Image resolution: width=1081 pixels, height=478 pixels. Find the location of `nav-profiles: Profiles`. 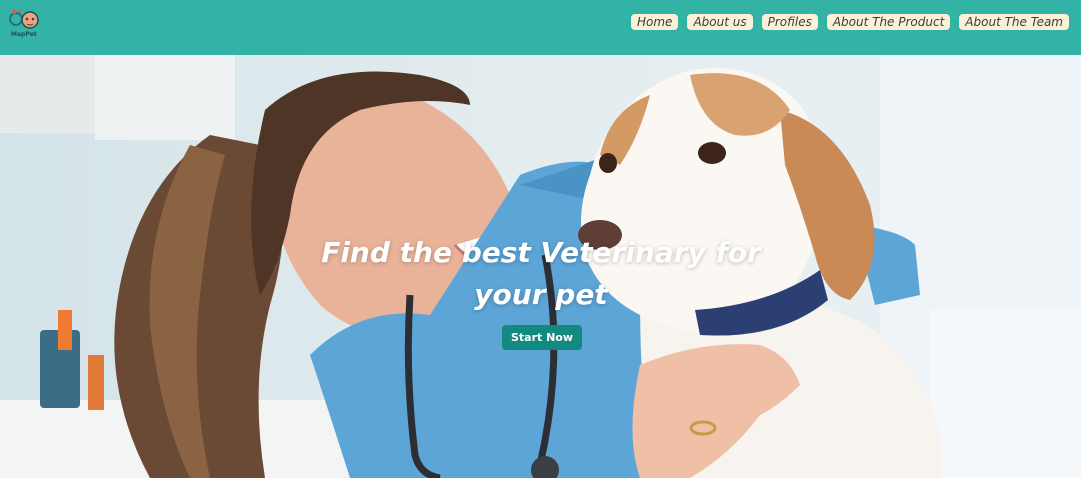

nav-profiles: Profiles is located at coordinates (789, 22).